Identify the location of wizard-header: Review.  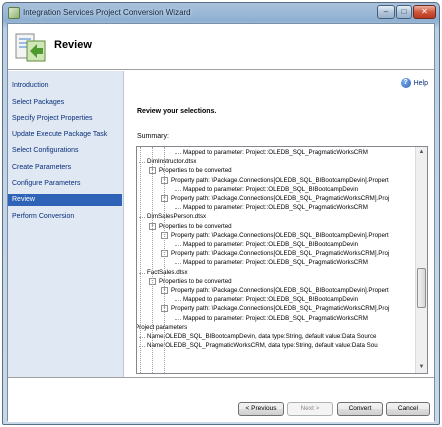
(221, 47).